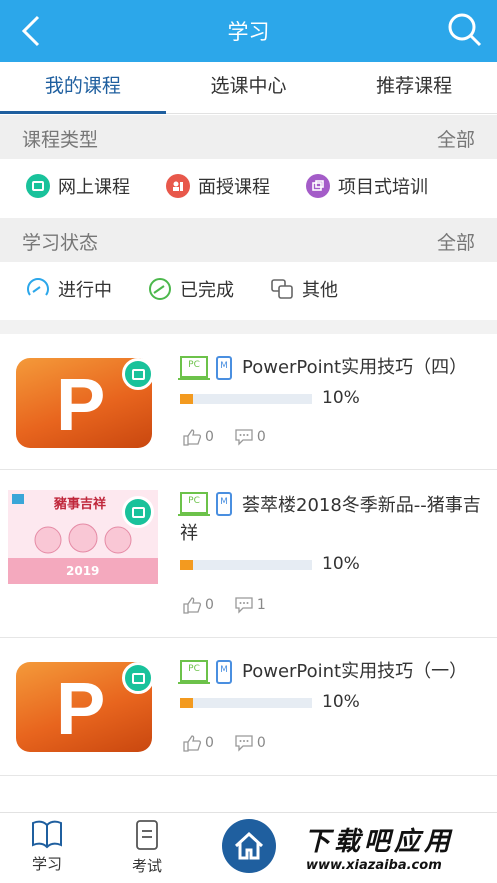 The image size is (497, 883). What do you see at coordinates (38, 287) in the screenshot?
I see `in-progress-icon` at bounding box center [38, 287].